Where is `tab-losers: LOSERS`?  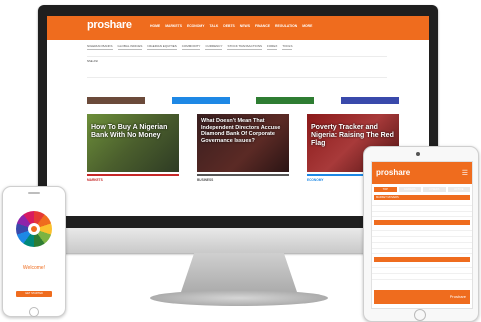 tab-losers: LOSERS is located at coordinates (434, 189).